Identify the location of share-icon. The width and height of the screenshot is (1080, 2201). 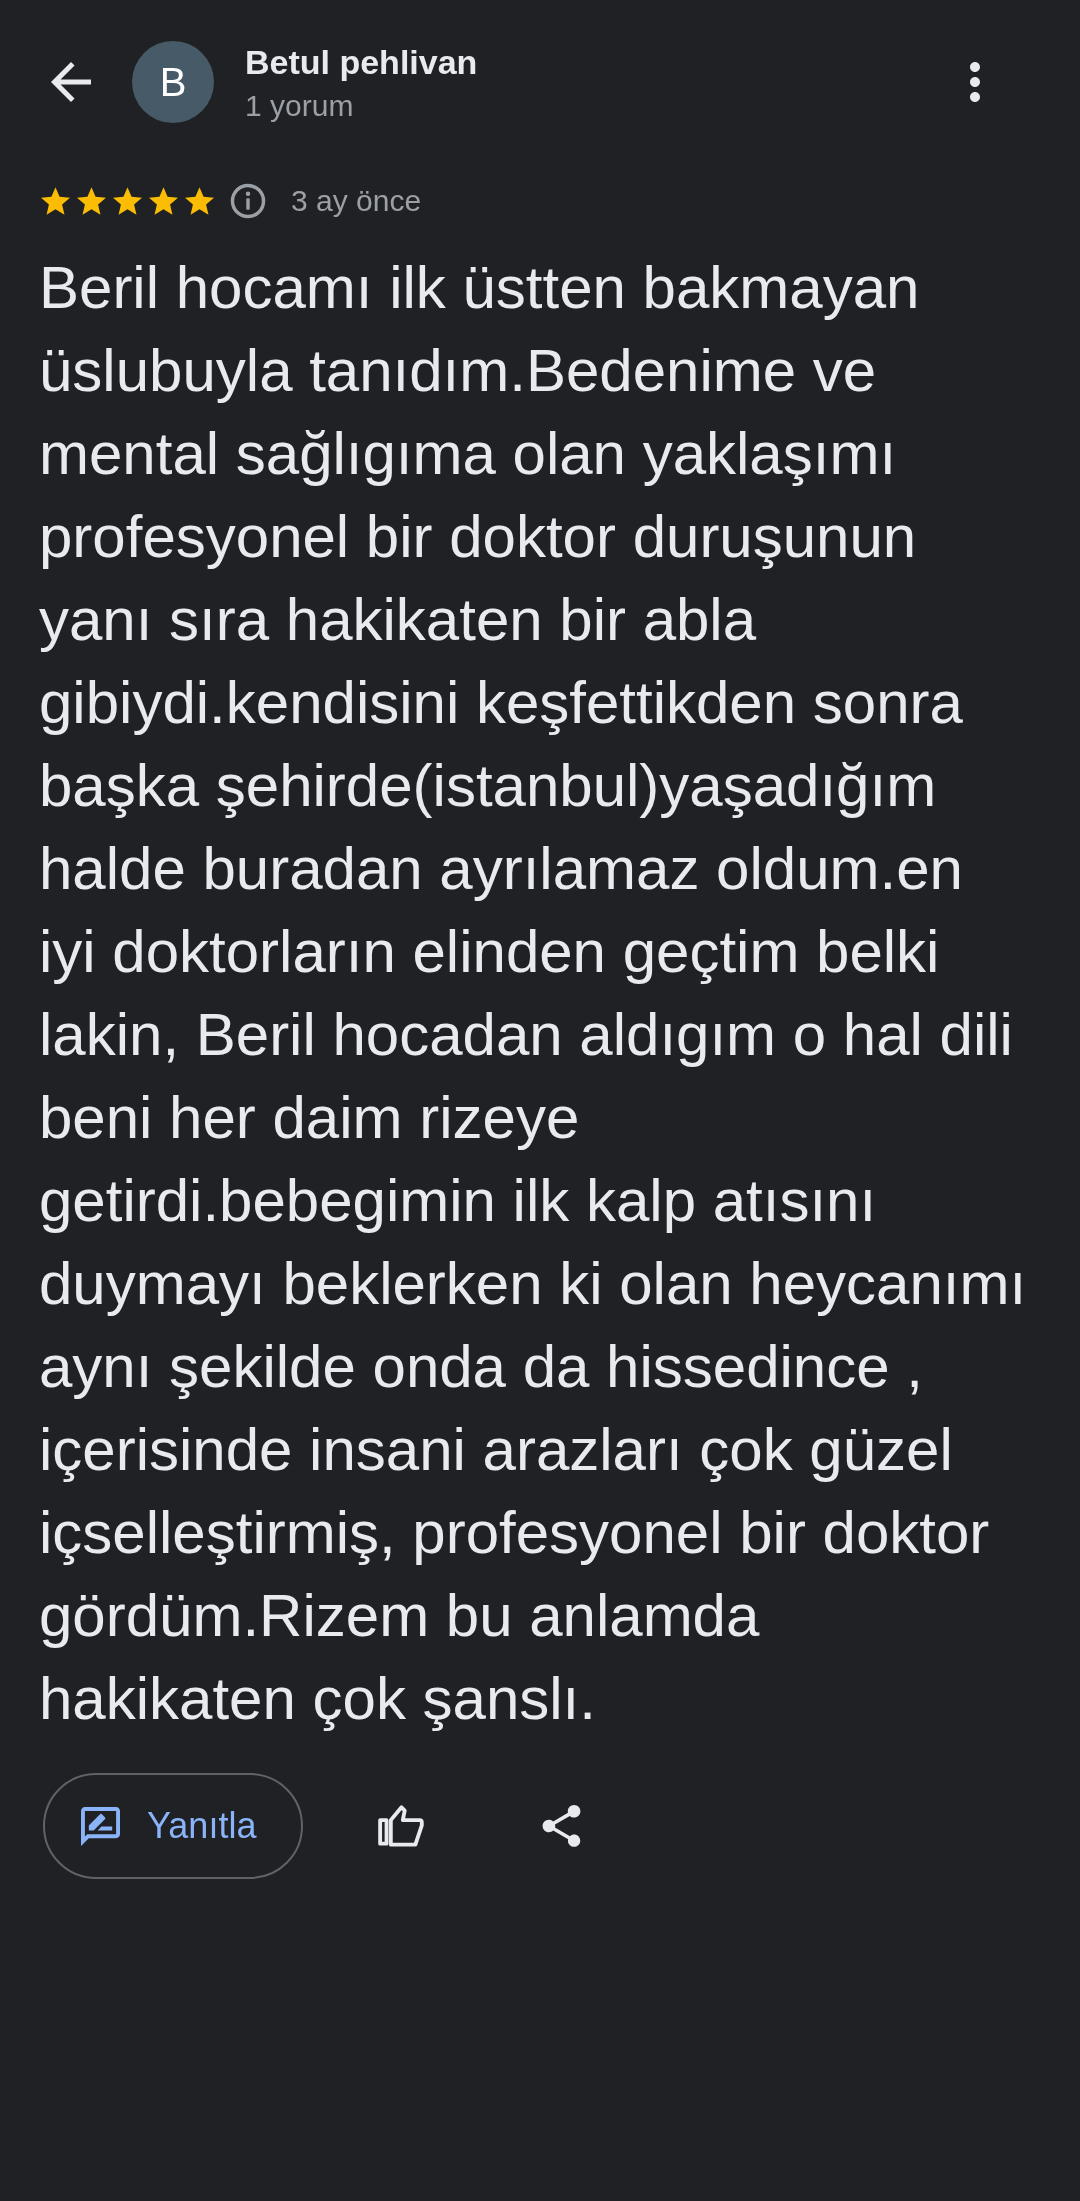
(562, 1826).